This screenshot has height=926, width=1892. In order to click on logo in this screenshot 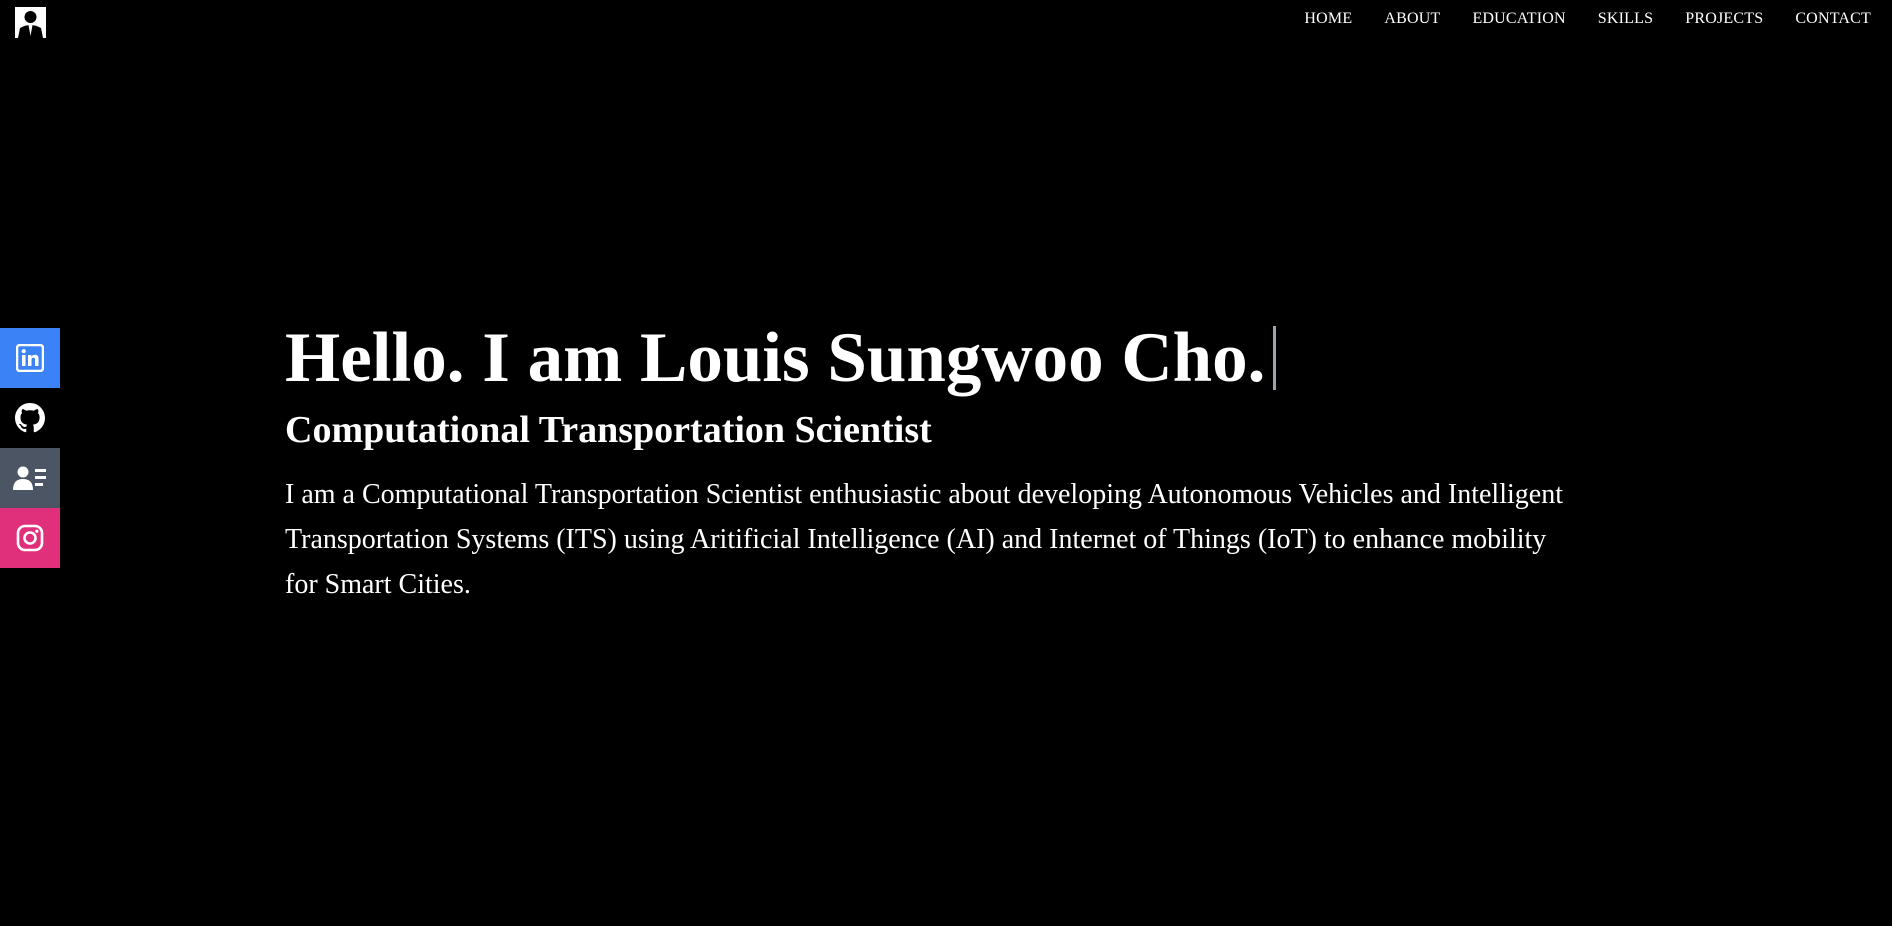, I will do `click(30, 22)`.